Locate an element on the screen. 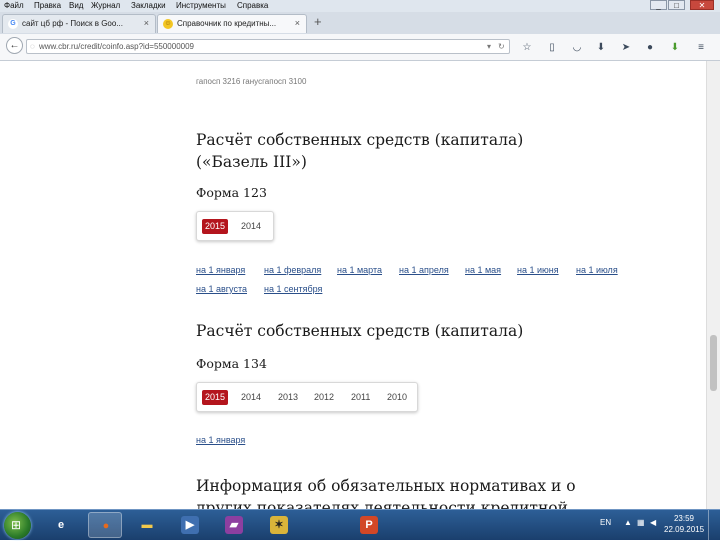 This screenshot has height=541, width=720. clock-time: 23:59 is located at coordinates (684, 518).